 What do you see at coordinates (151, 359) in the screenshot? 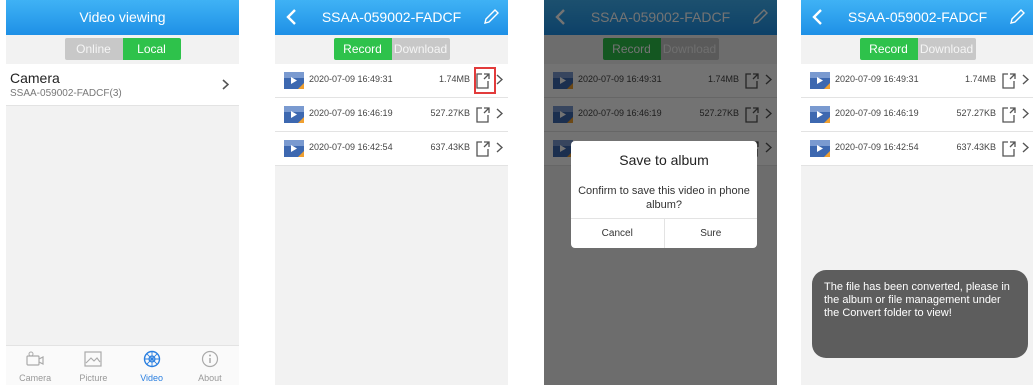
I see `video-icon` at bounding box center [151, 359].